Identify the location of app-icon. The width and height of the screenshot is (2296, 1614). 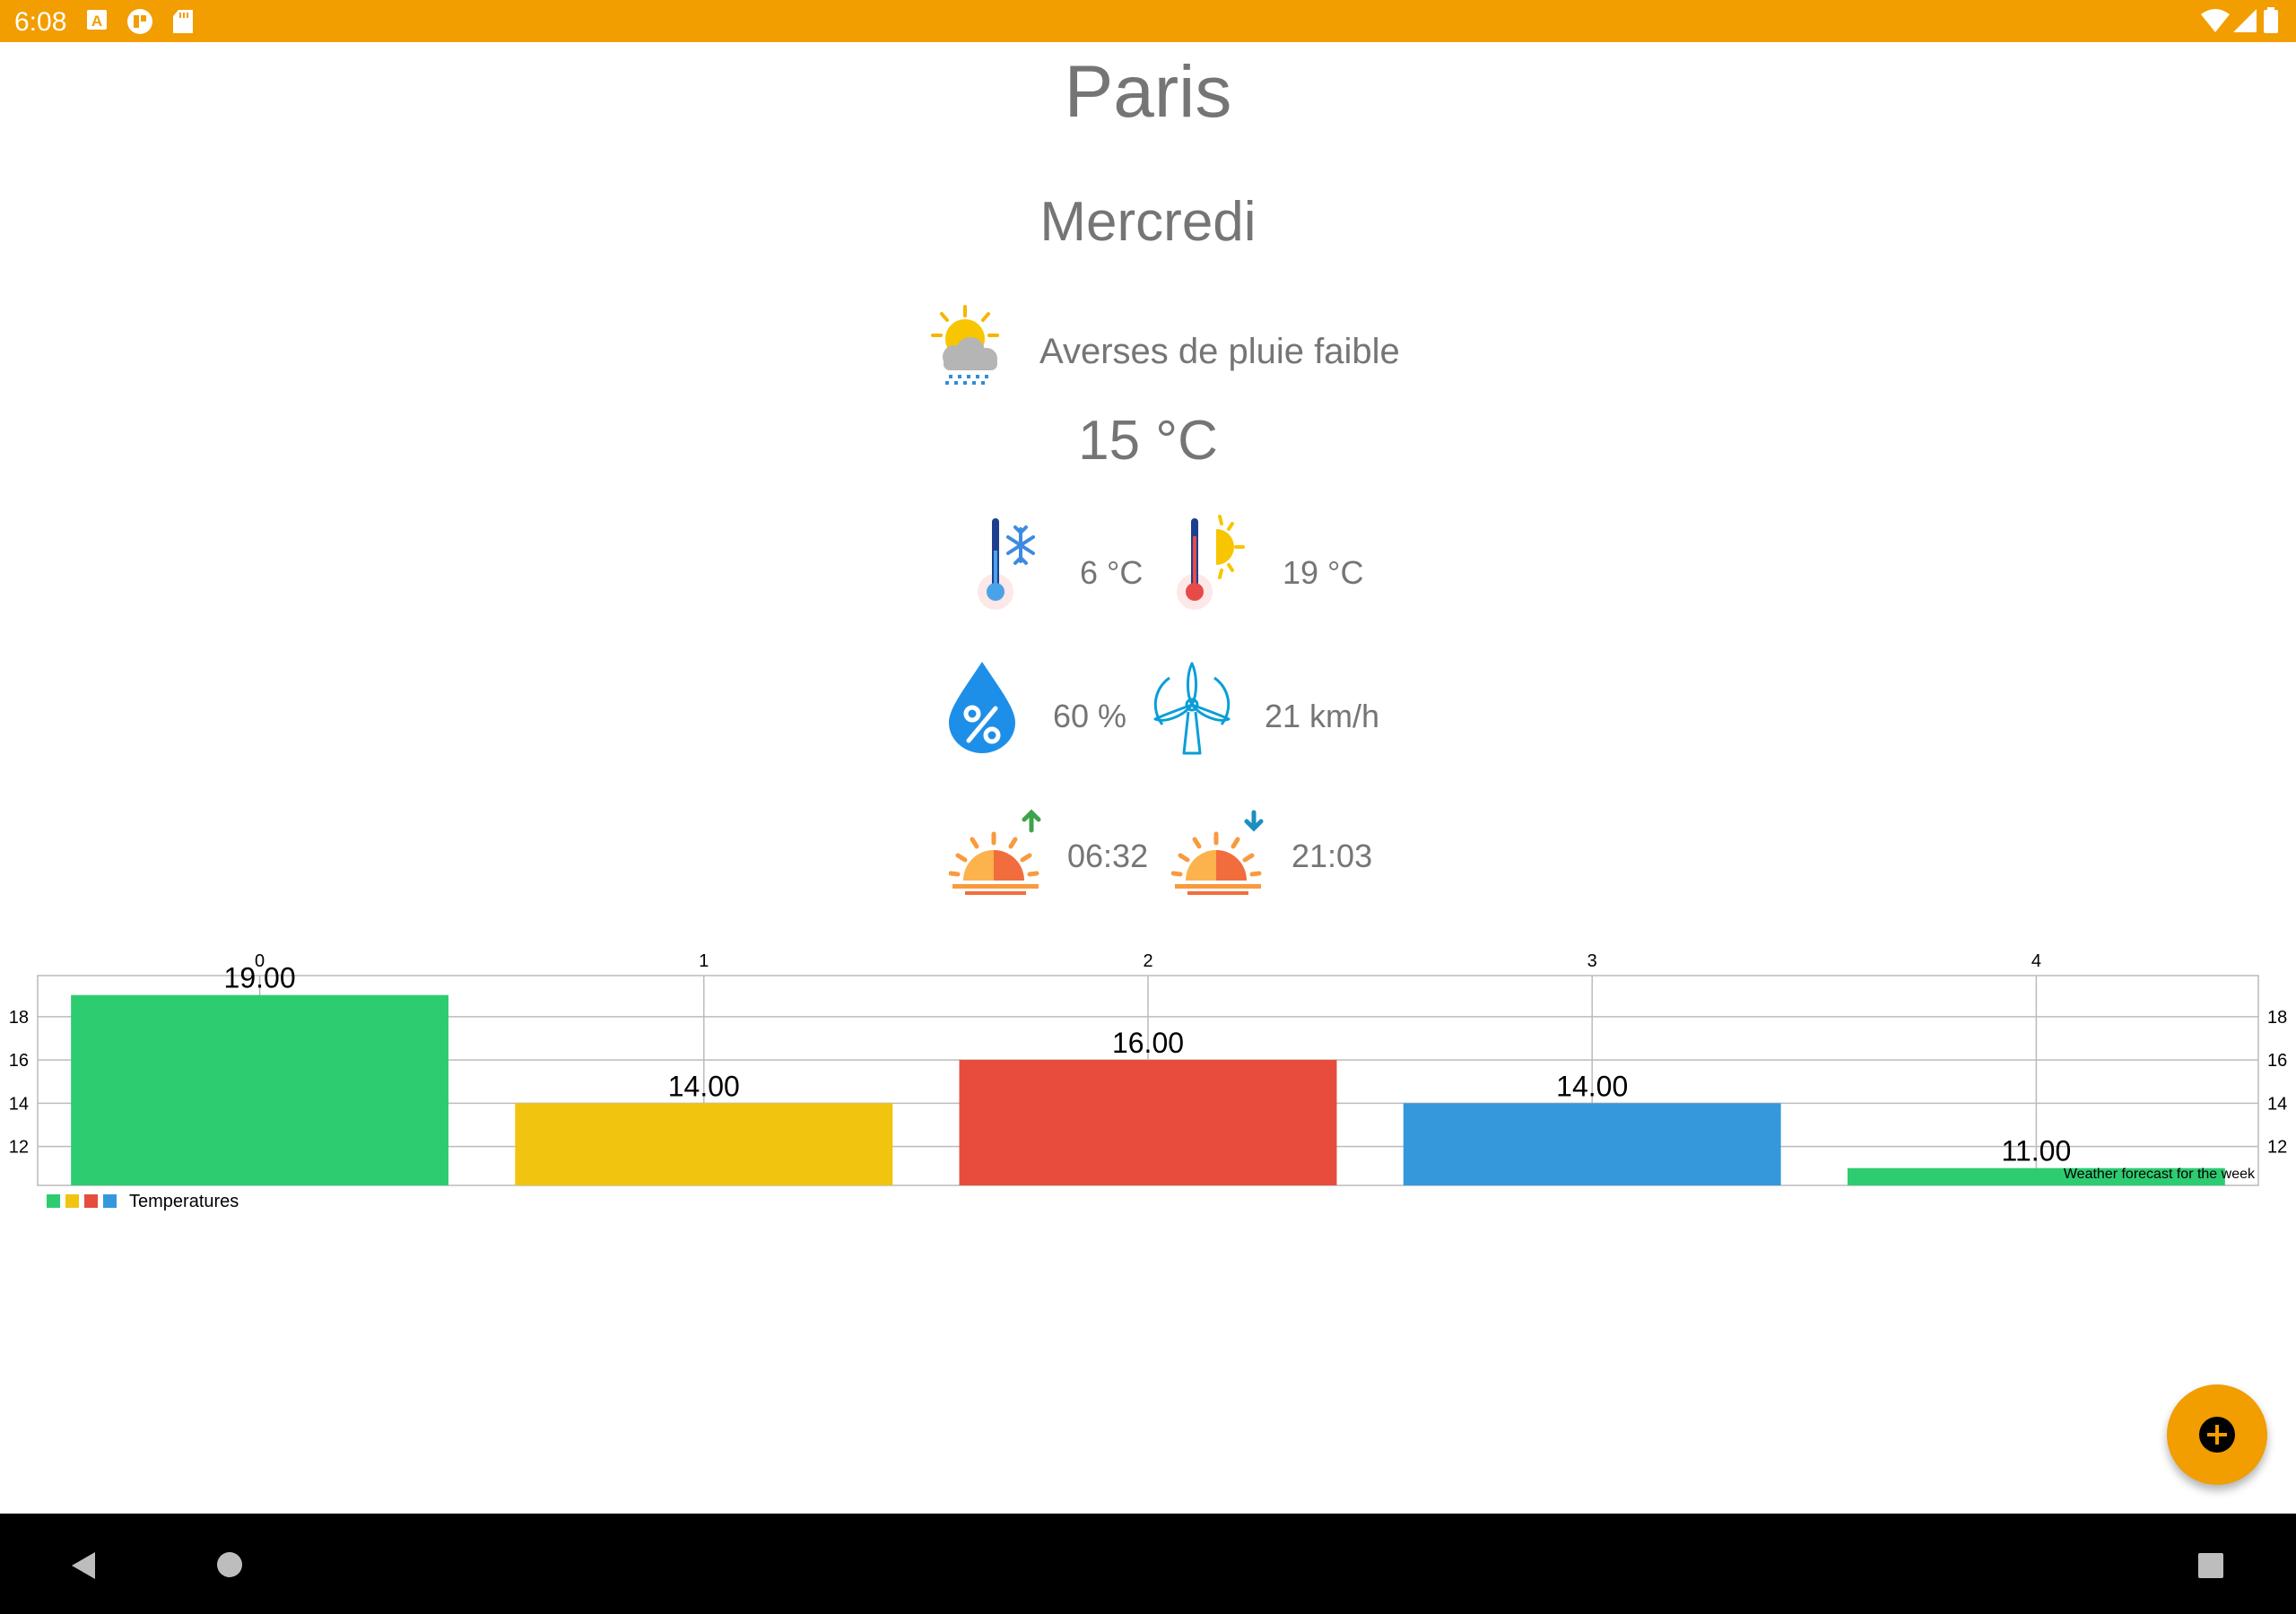
(139, 21).